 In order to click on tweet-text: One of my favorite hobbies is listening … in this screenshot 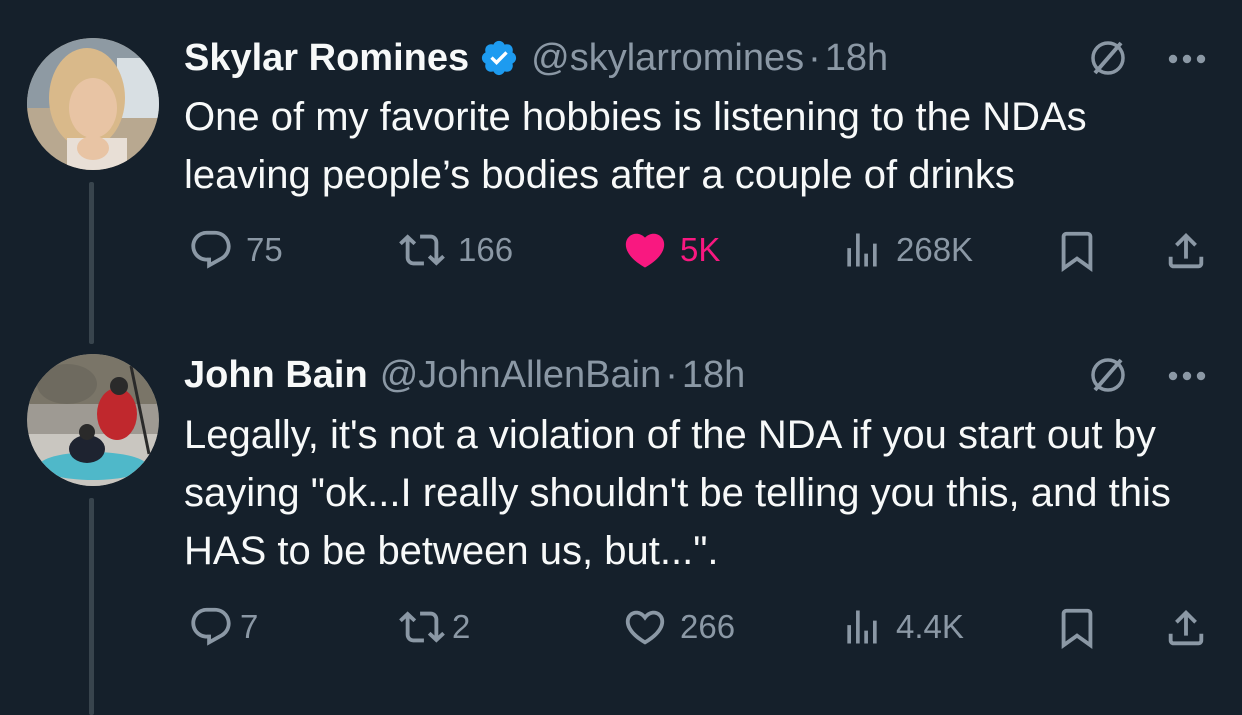, I will do `click(635, 146)`.